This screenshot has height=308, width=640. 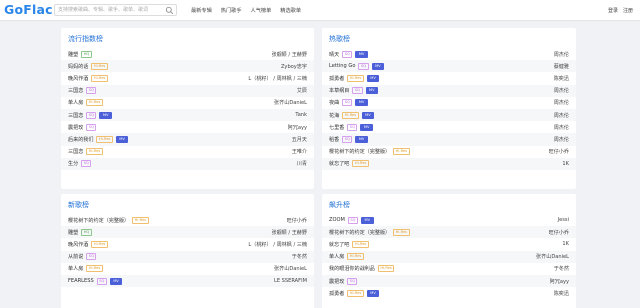 I want to click on artist-name: 王唯介, so click(x=299, y=151).